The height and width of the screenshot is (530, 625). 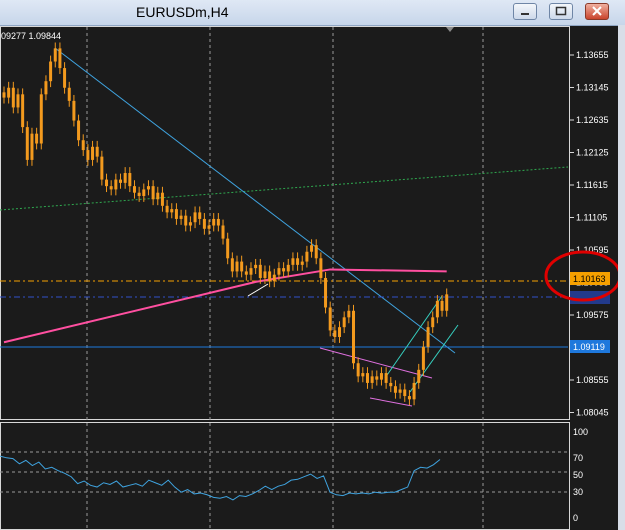 What do you see at coordinates (376, 363) in the screenshot?
I see `support-wedge-upper` at bounding box center [376, 363].